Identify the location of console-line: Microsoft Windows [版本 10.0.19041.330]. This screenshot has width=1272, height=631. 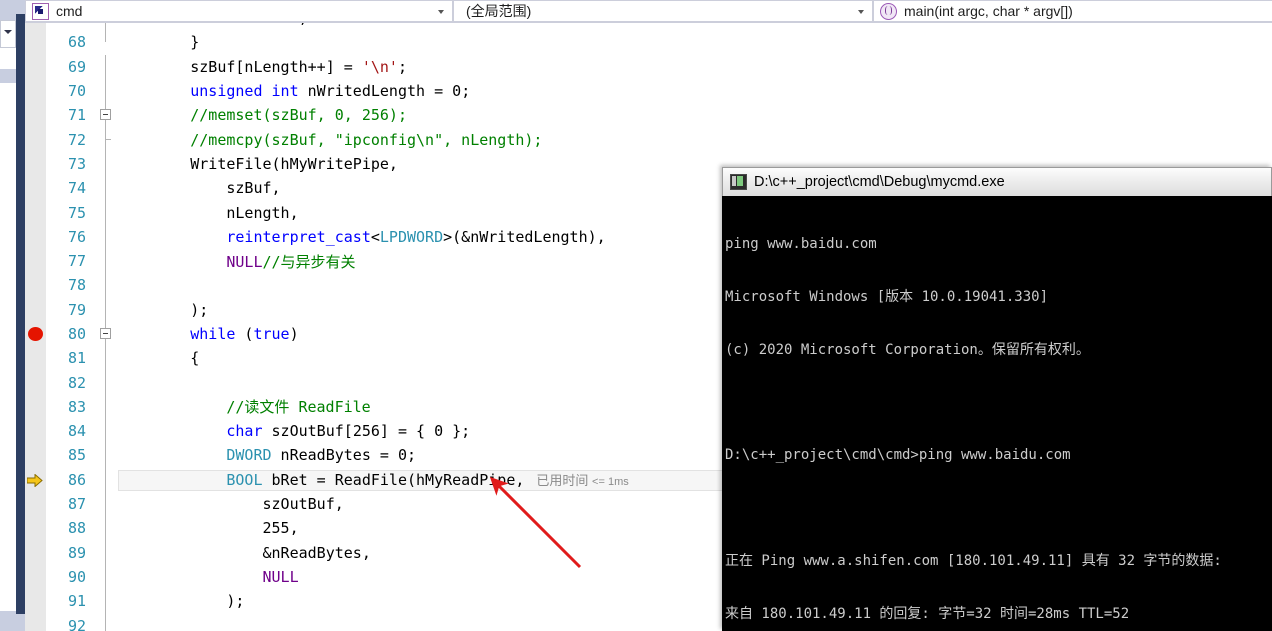
(887, 296).